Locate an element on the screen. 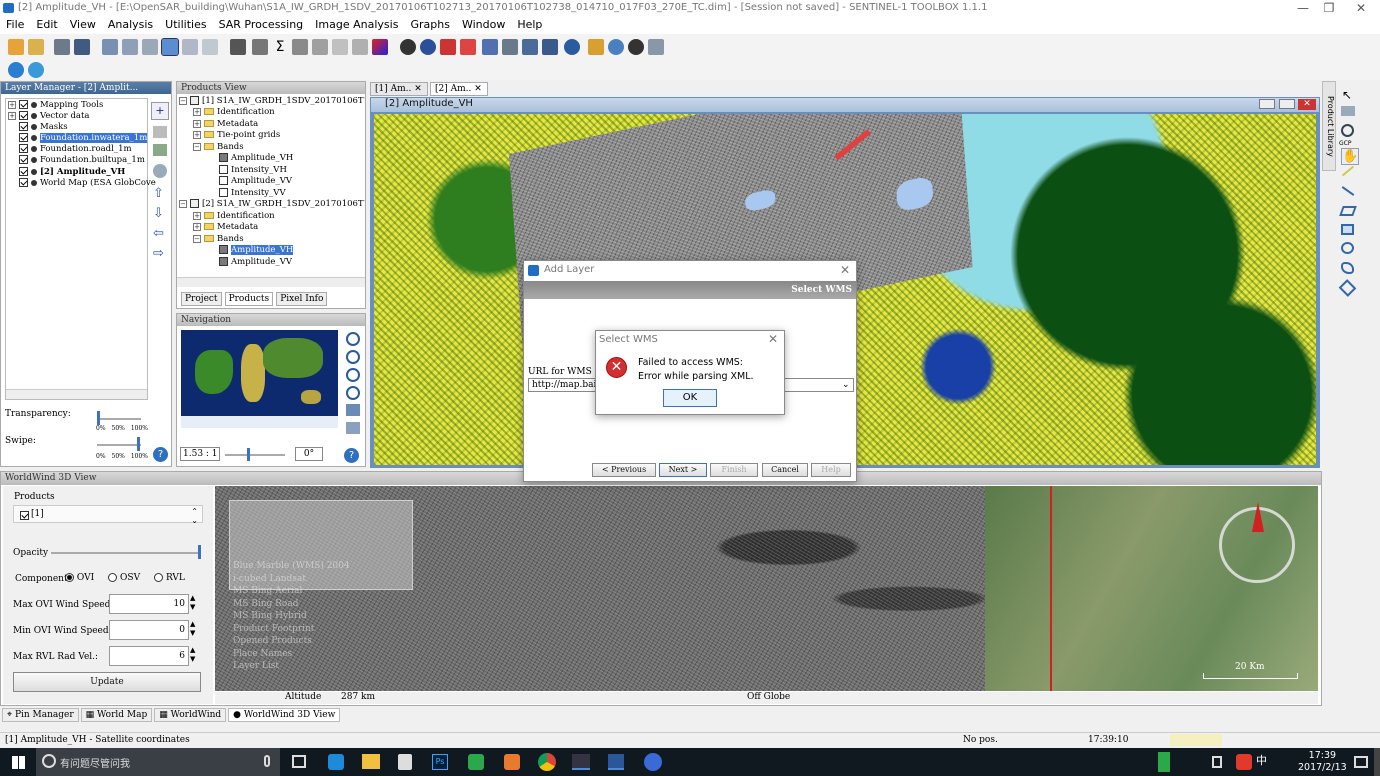 The height and width of the screenshot is (776, 1380). information-icon is located at coordinates (238, 47).